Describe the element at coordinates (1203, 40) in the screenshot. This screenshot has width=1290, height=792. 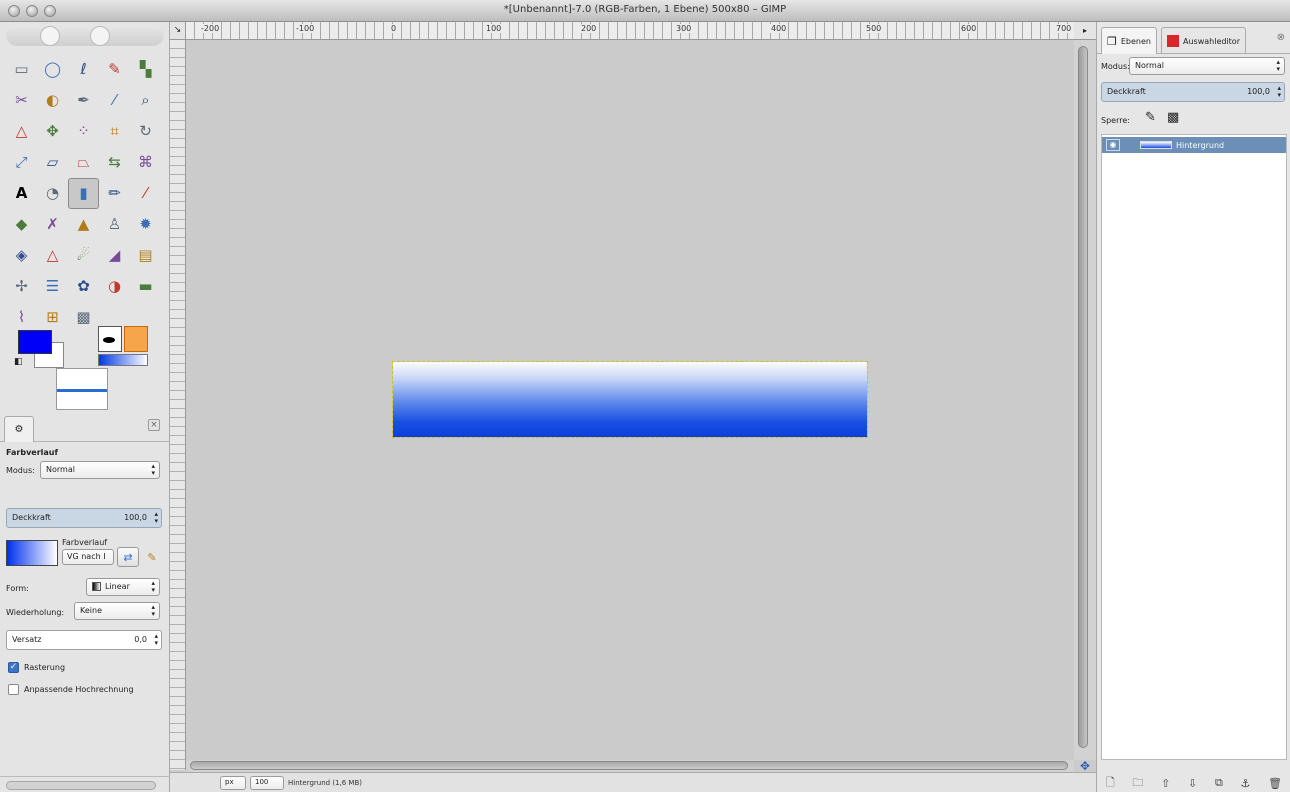
I see `tab-auswahleditor: Auswahleditor` at that location.